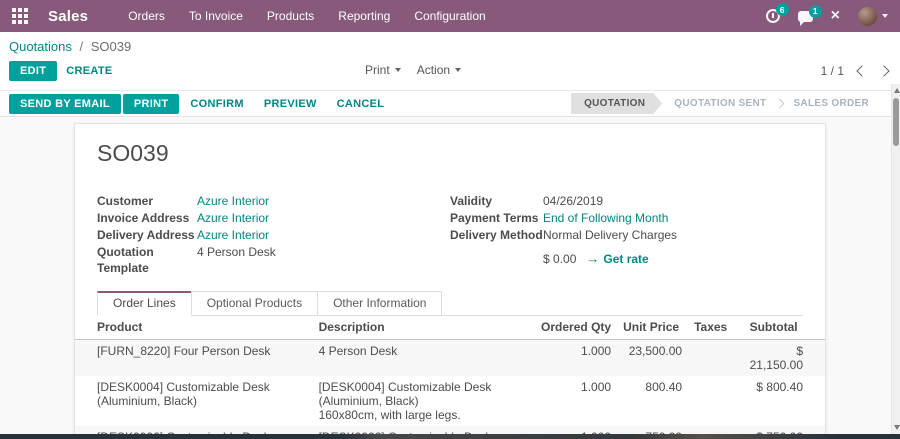 The image size is (900, 439). I want to click on pager-previous-button, so click(862, 71).